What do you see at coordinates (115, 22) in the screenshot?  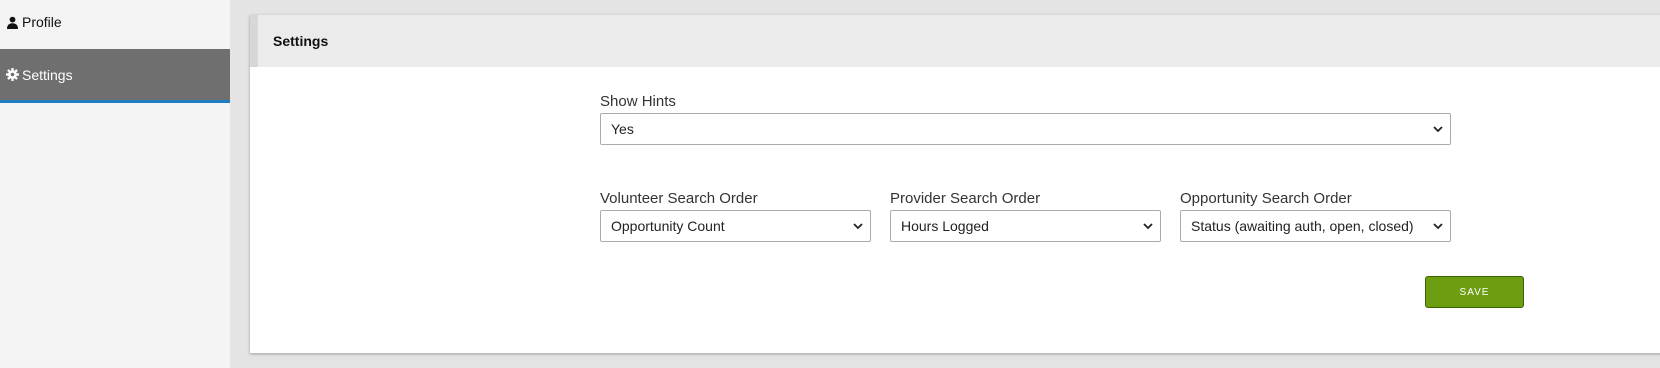 I see `sidebar-item-profile: Profile` at bounding box center [115, 22].